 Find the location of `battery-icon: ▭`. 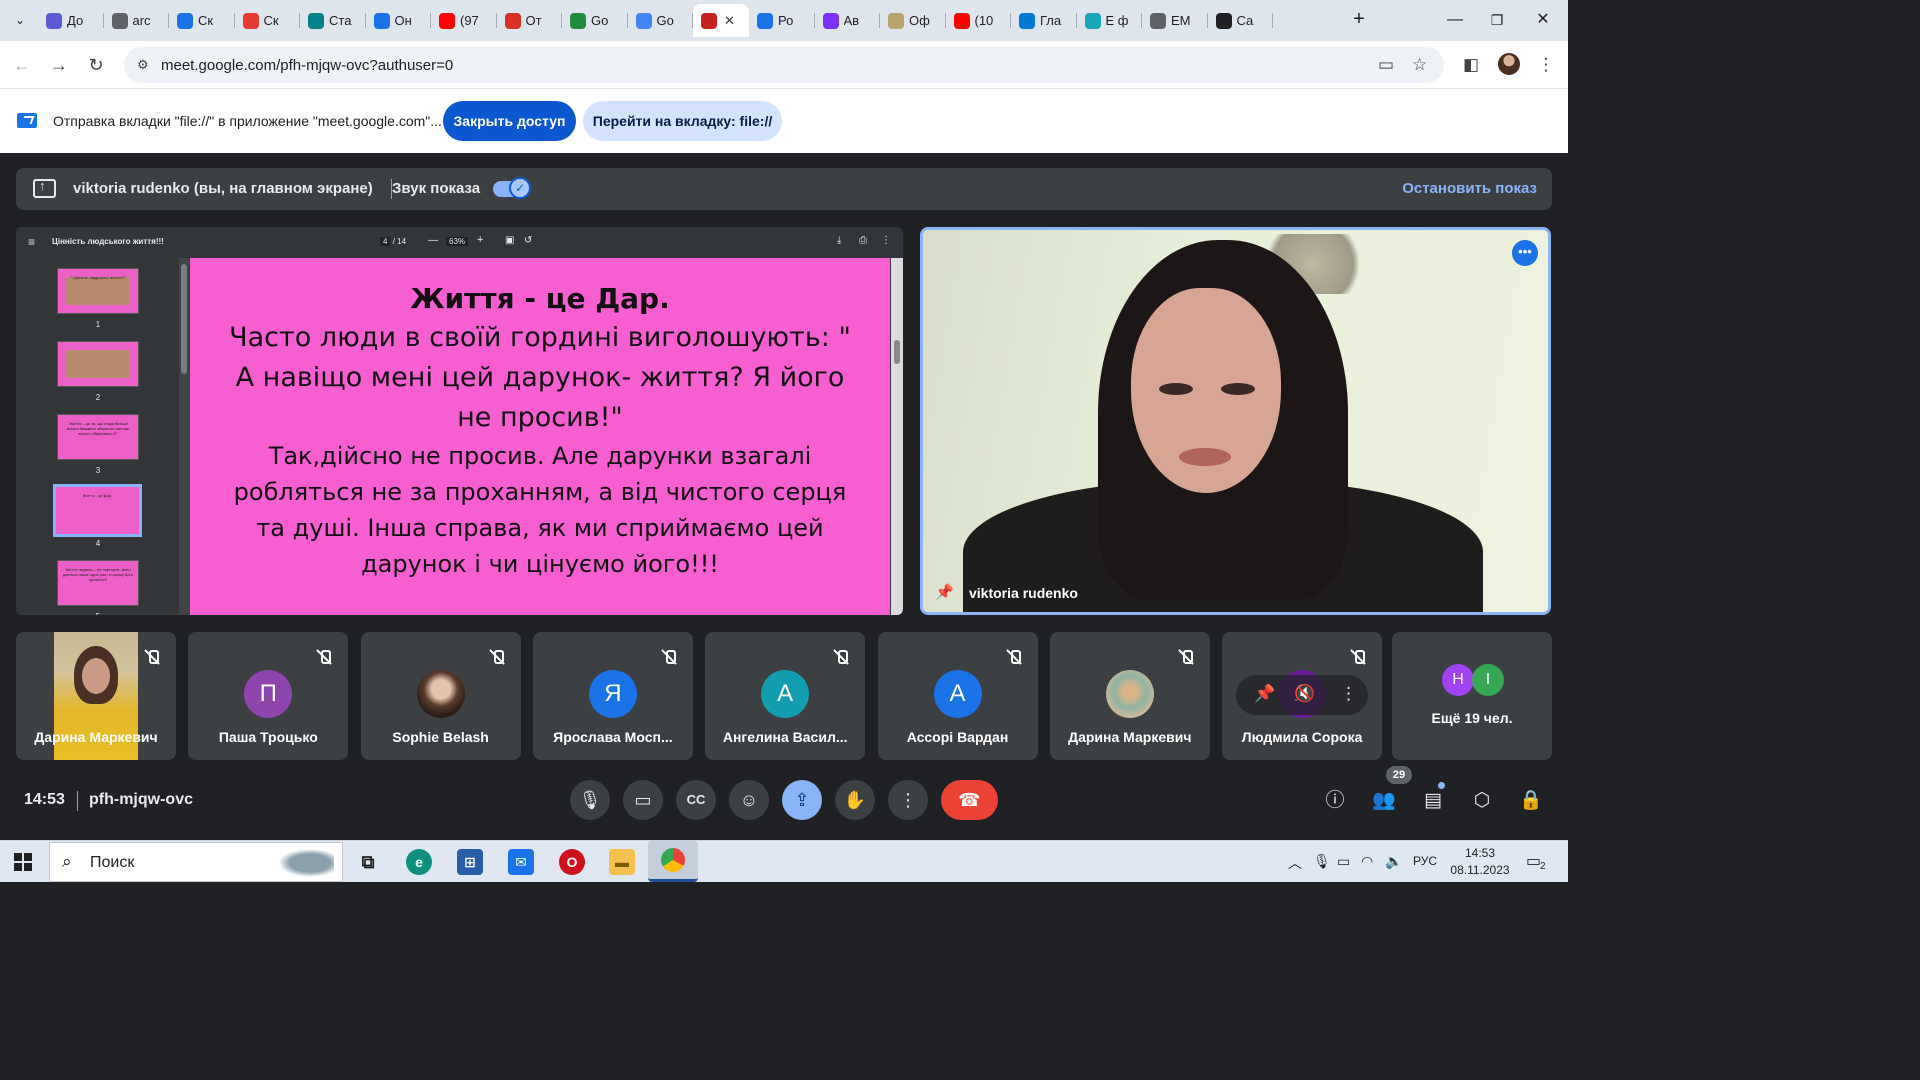

battery-icon: ▭ is located at coordinates (1343, 861).